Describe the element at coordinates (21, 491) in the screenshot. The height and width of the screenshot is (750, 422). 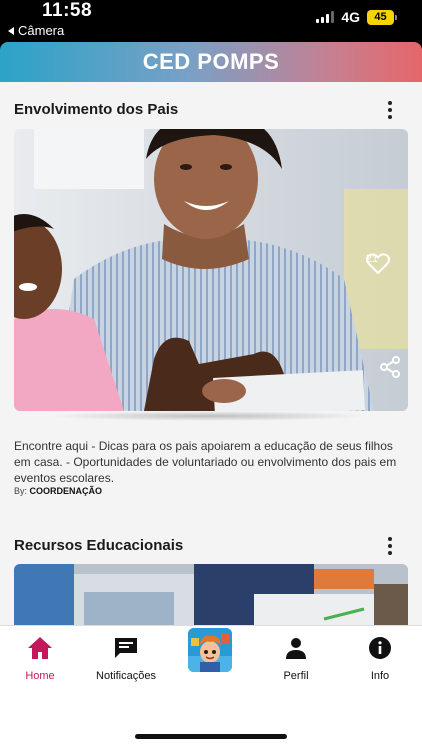
I see `author-prefix: By:` at that location.